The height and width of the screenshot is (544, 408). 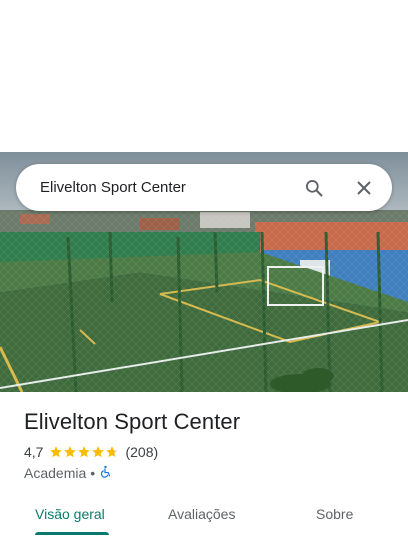 I want to click on tab-bar: Visão geral Avaliações Sobre, so click(x=204, y=516).